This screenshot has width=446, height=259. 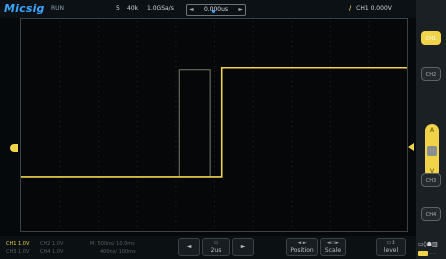 I want to click on ch1-button: CH1, so click(x=431, y=38).